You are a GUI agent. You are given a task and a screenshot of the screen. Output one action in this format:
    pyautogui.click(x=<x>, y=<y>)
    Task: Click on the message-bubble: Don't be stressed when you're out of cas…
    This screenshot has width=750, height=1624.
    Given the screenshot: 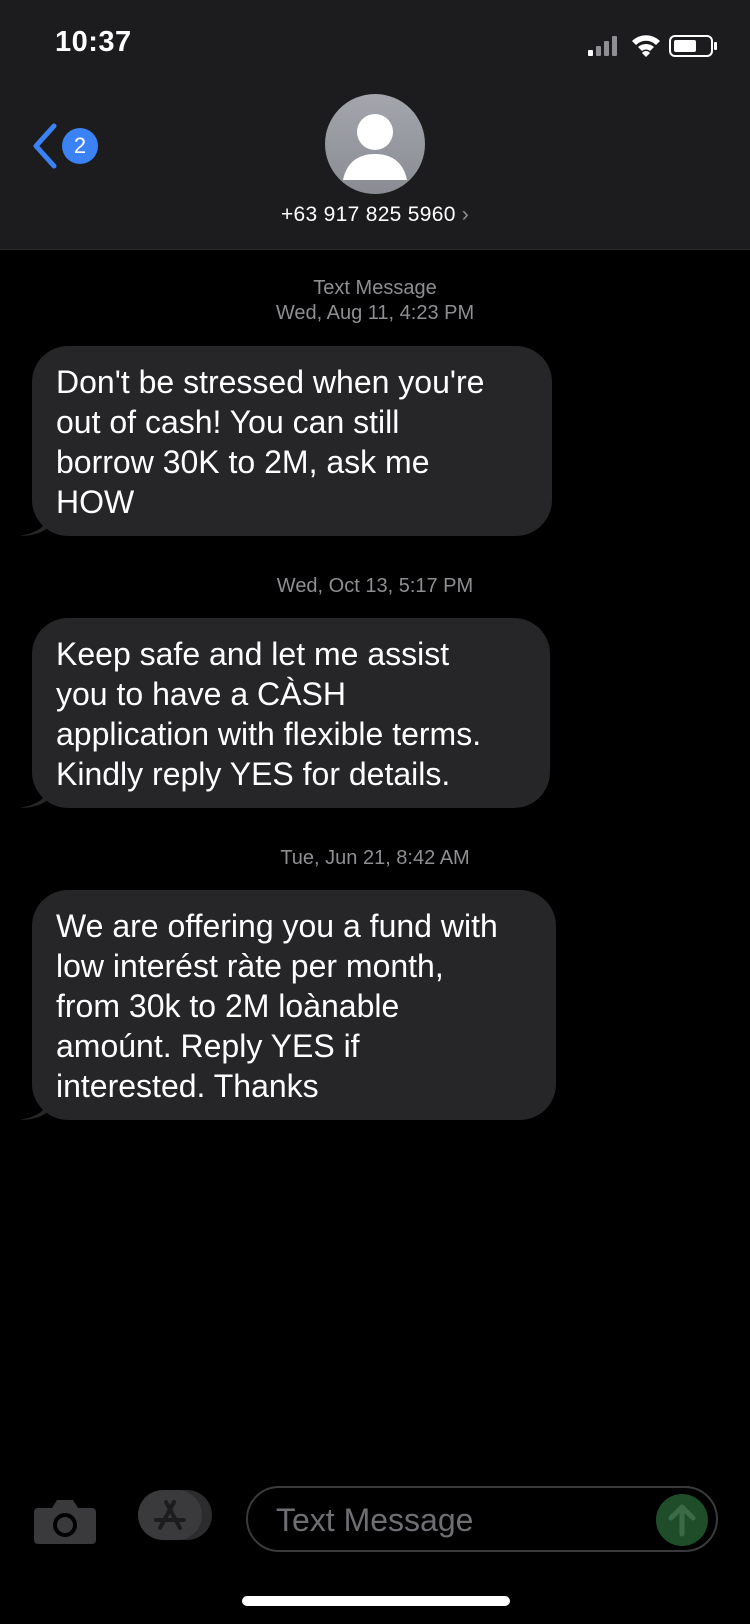 What is the action you would take?
    pyautogui.click(x=286, y=441)
    